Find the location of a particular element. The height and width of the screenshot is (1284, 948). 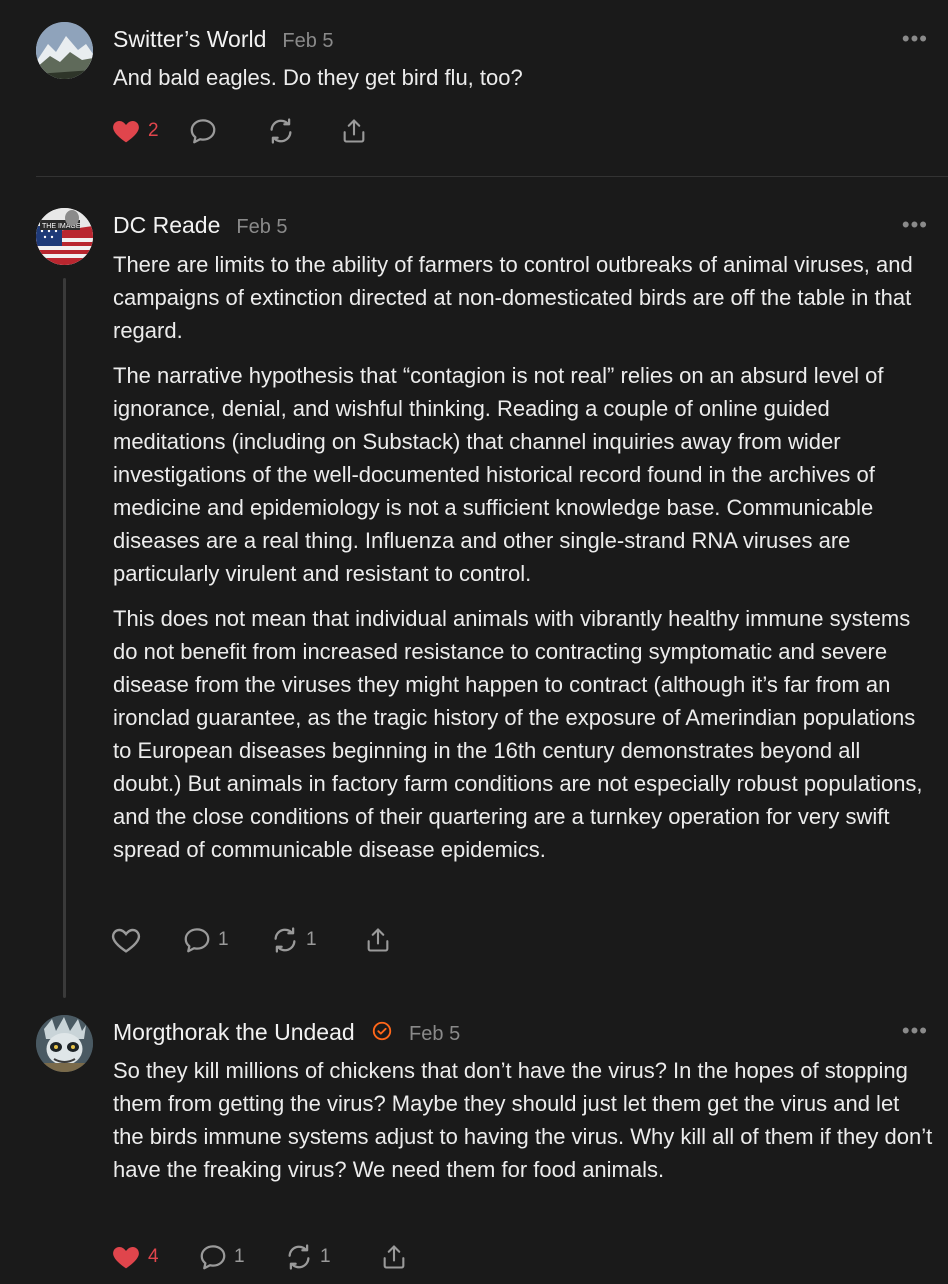

creature-avatar-icon is located at coordinates (64, 1043).